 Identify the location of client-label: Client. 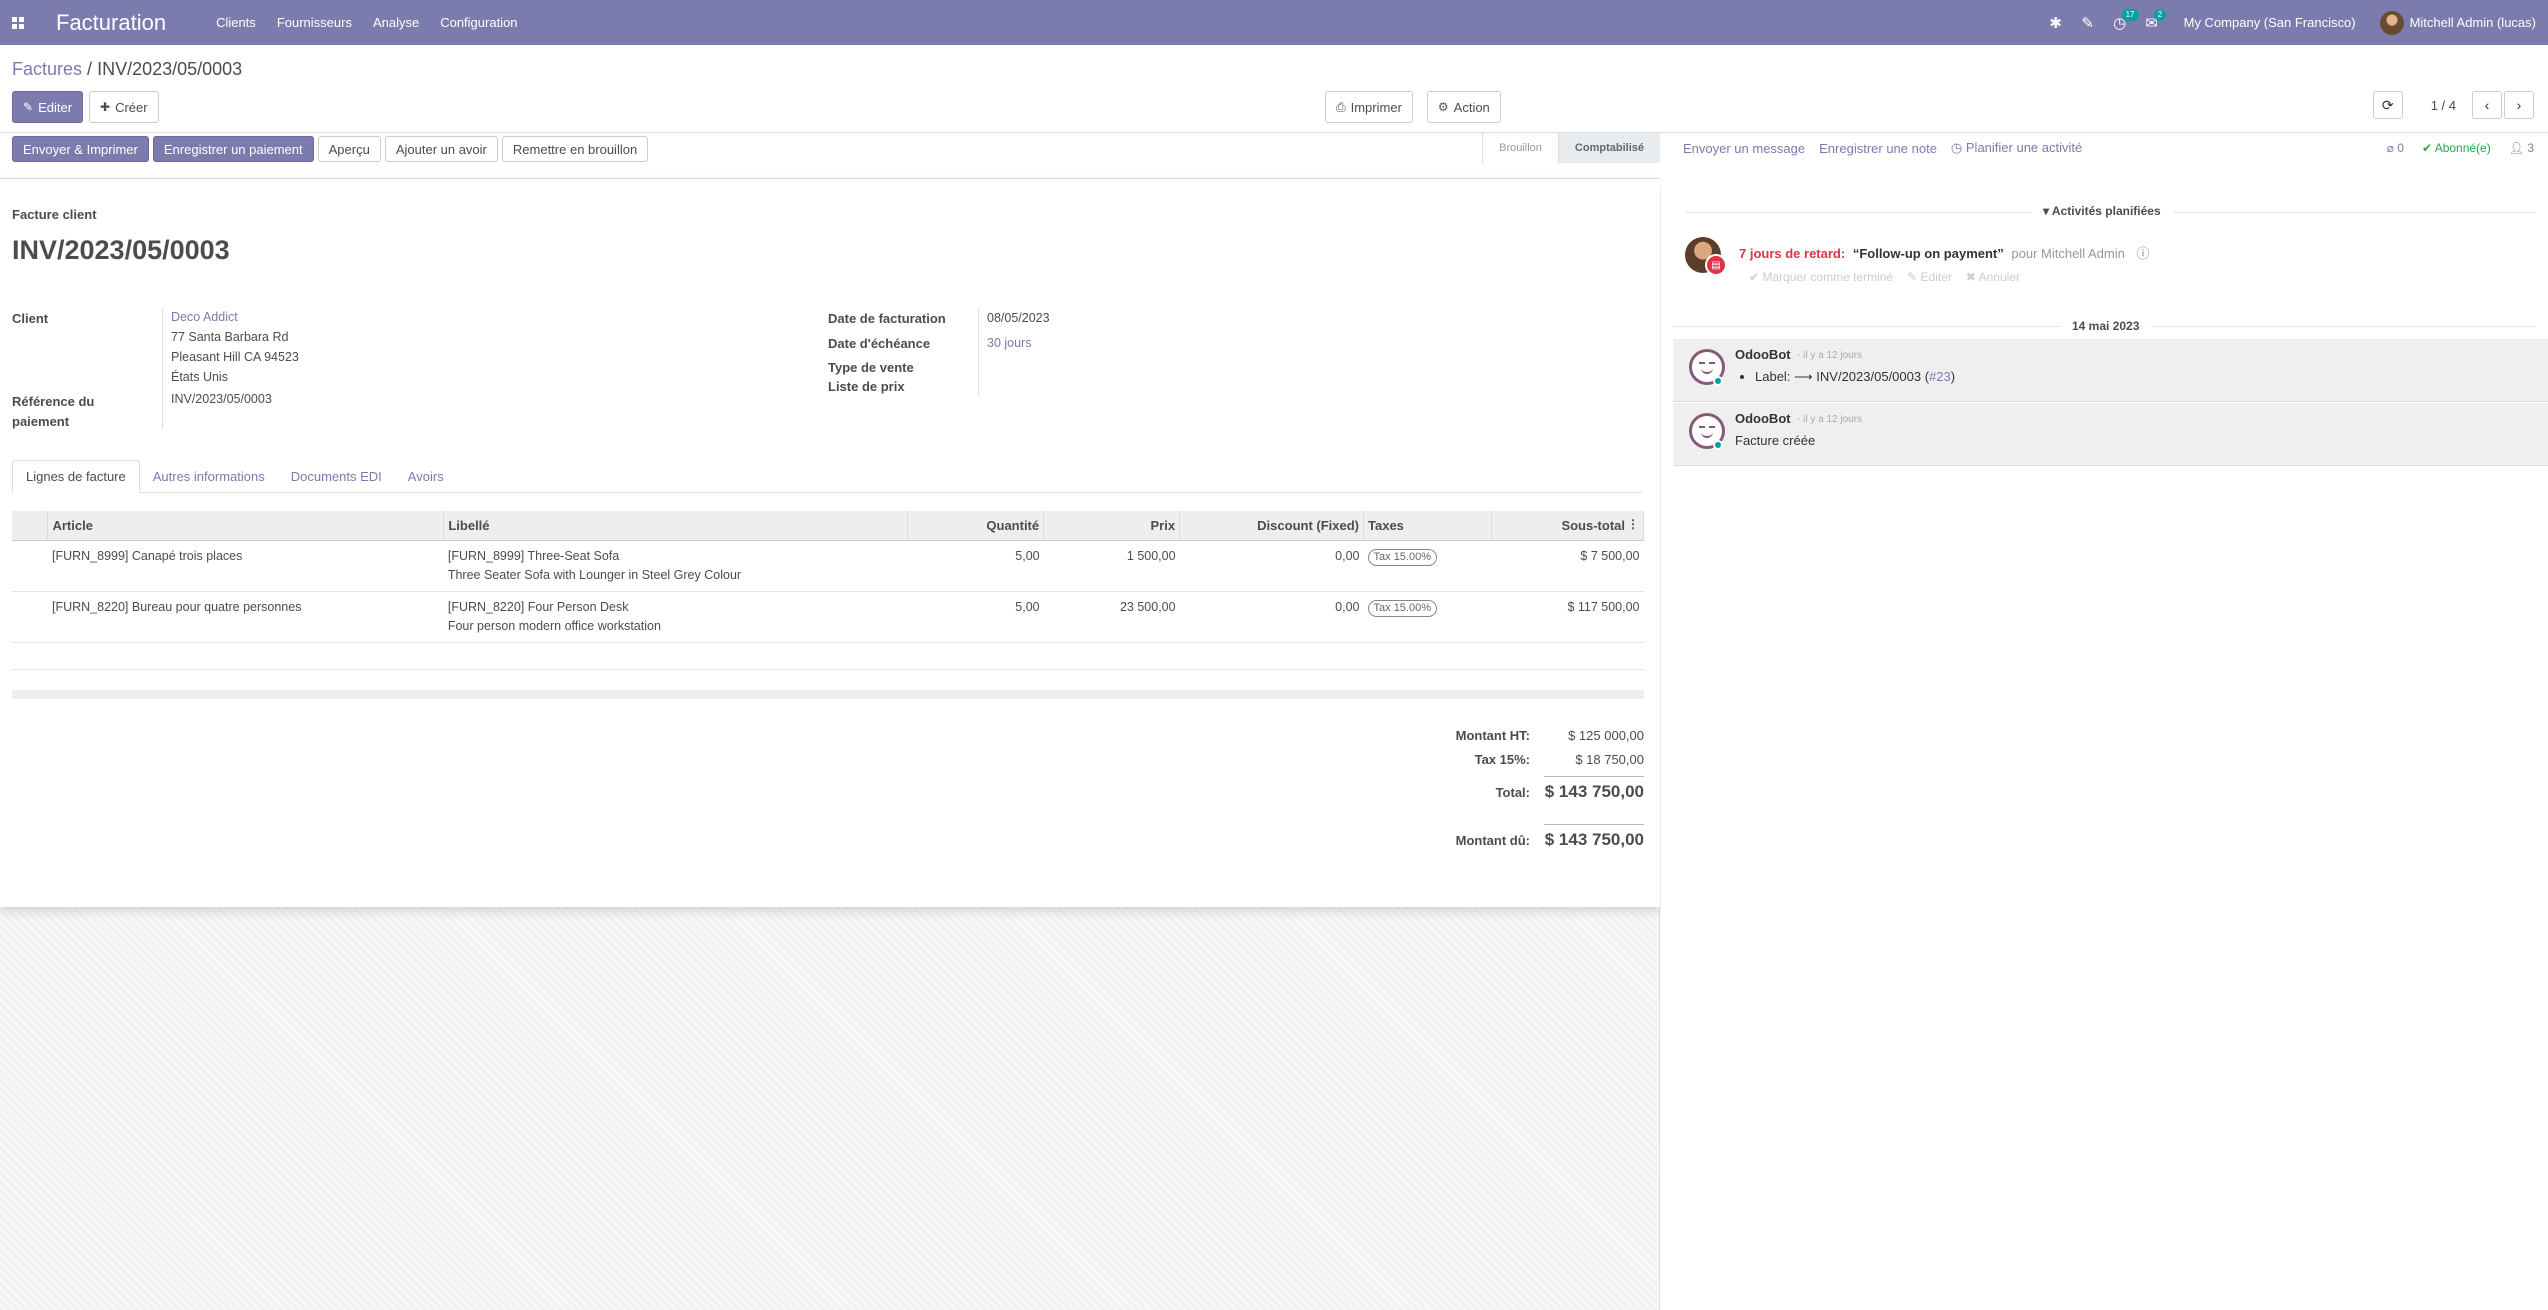
(30, 318).